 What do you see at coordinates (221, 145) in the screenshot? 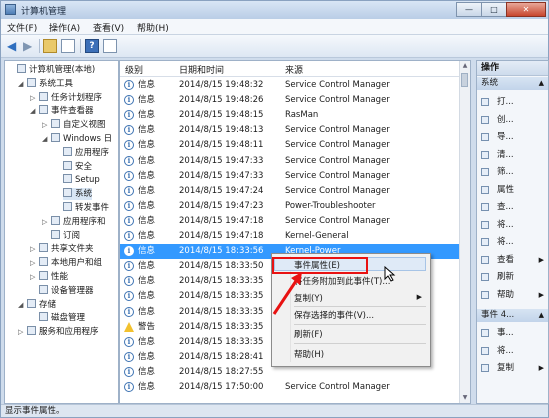
I see `event-datetime: 2014/8/15 19:48:11` at bounding box center [221, 145].